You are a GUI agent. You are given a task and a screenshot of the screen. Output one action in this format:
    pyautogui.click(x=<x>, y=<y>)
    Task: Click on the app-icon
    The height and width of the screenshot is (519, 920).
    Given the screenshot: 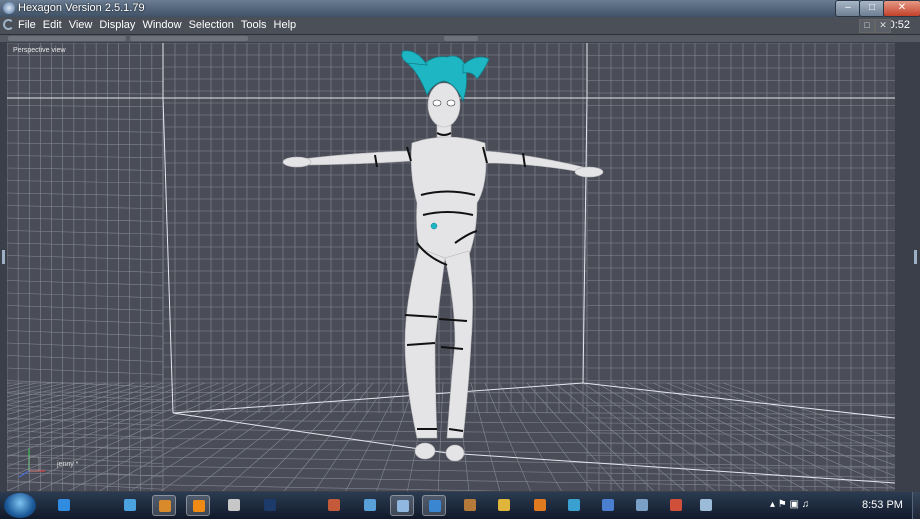 What is the action you would take?
    pyautogui.click(x=370, y=505)
    